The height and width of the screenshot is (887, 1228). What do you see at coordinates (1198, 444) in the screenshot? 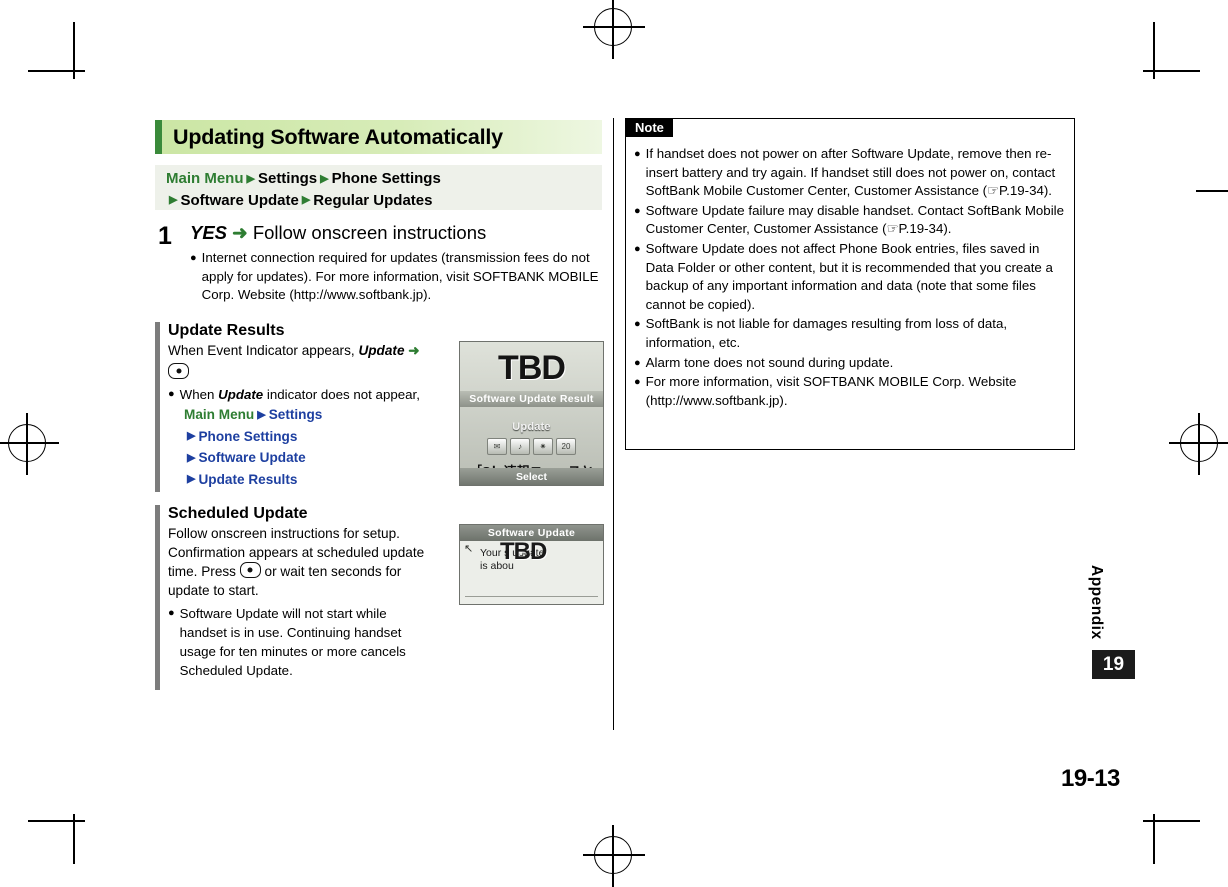
I see `registration-mark-right` at bounding box center [1198, 444].